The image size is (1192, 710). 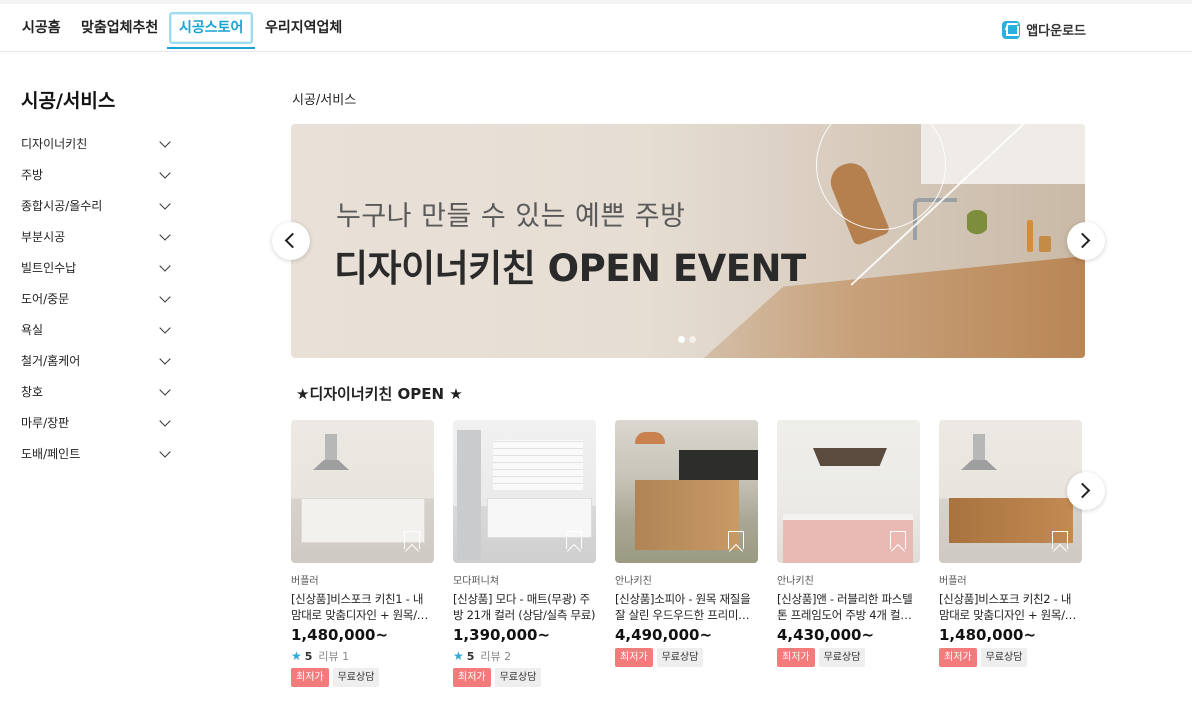 I want to click on shelf-decor, so click(x=850, y=457).